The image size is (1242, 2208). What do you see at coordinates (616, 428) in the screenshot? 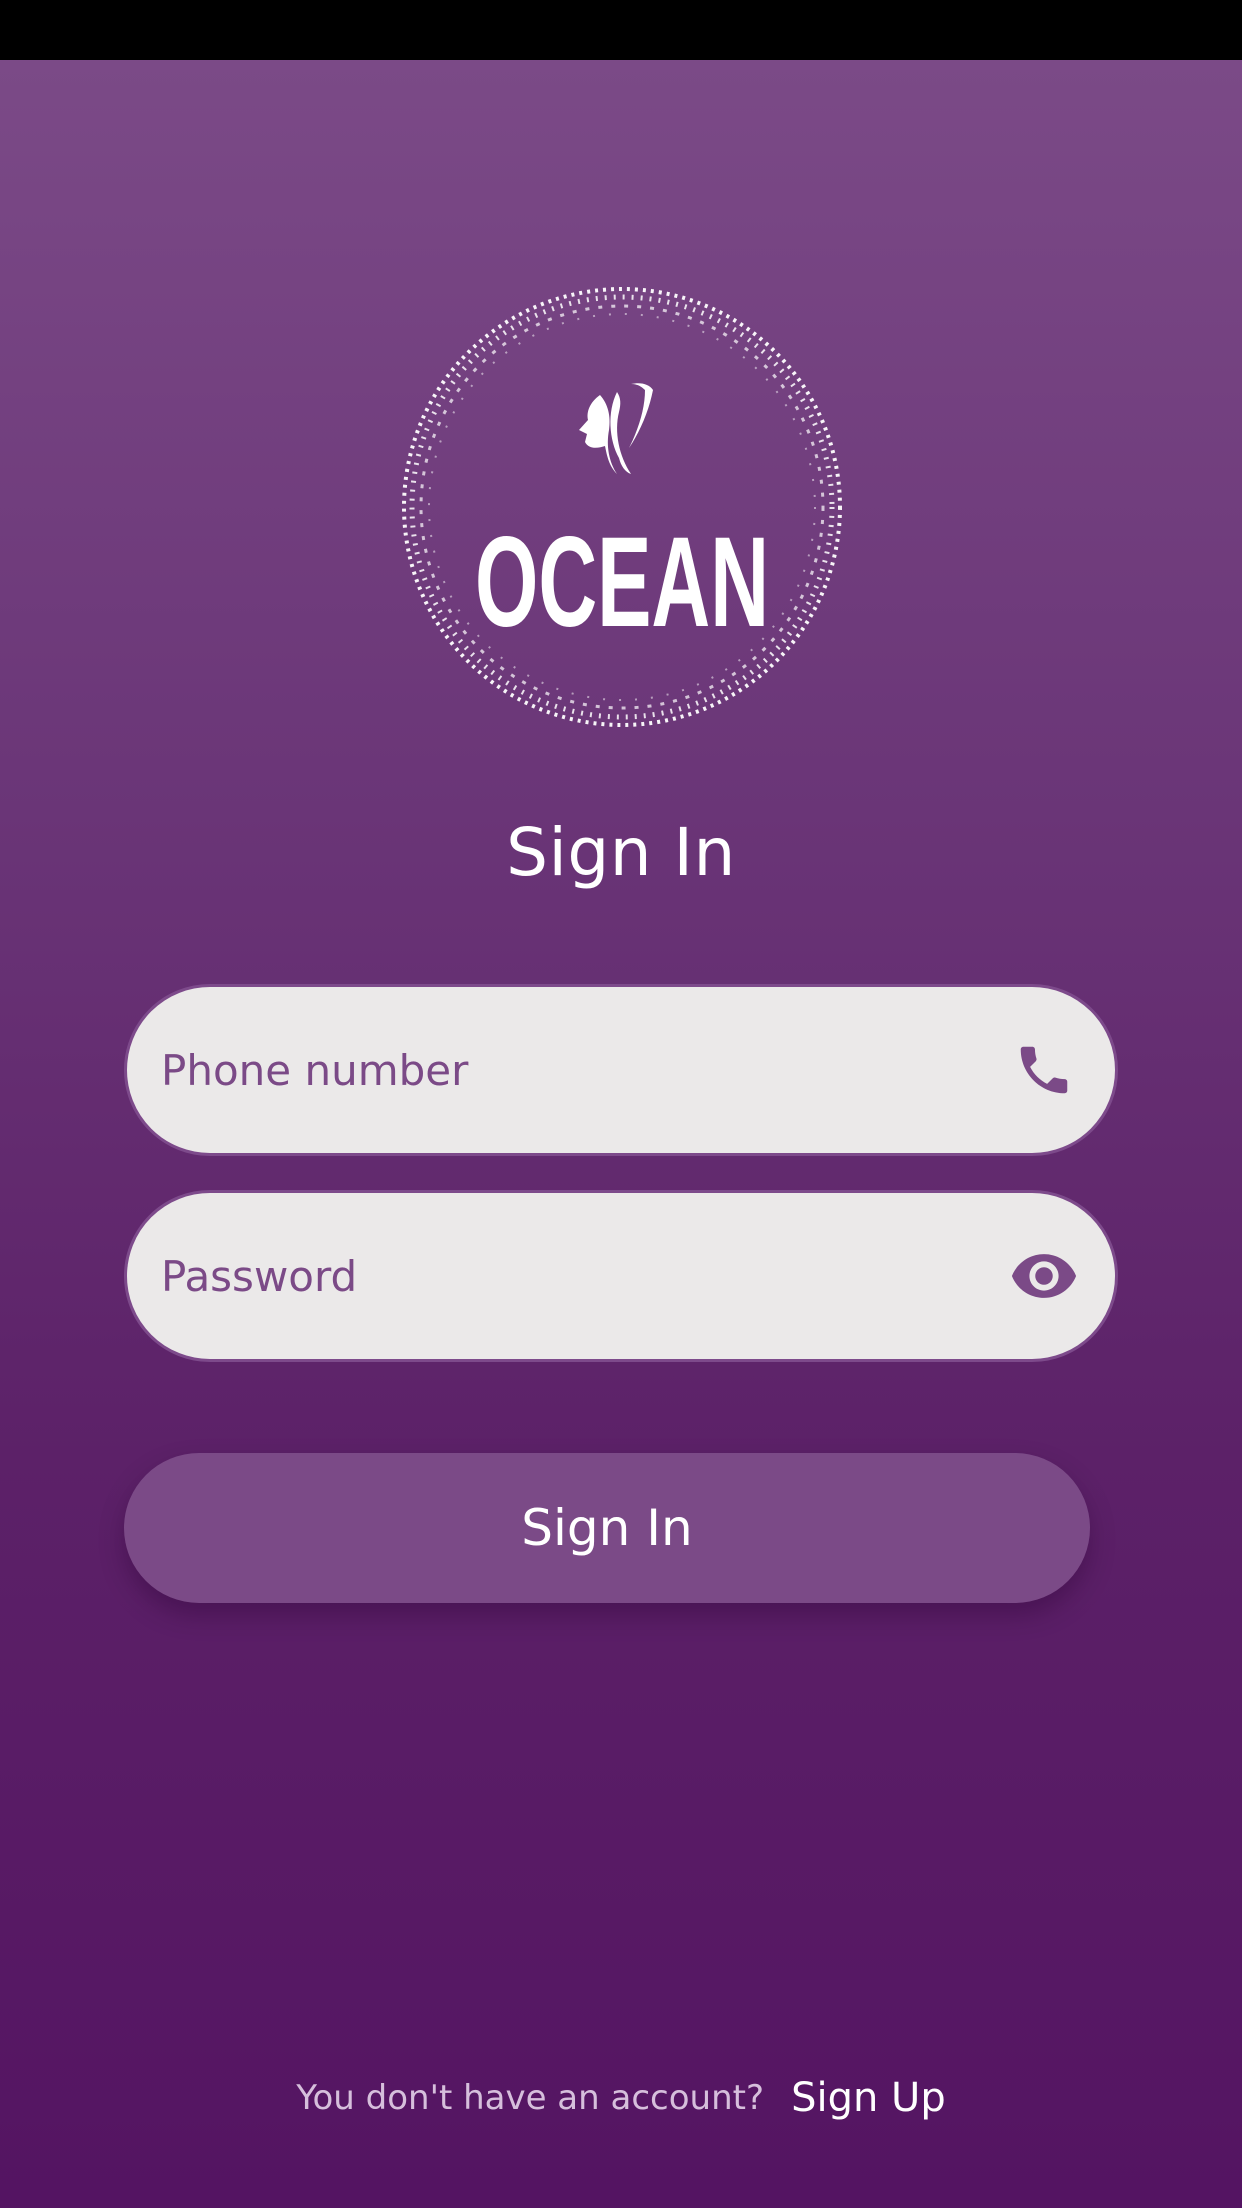
I see `woman-silhouette-icon` at bounding box center [616, 428].